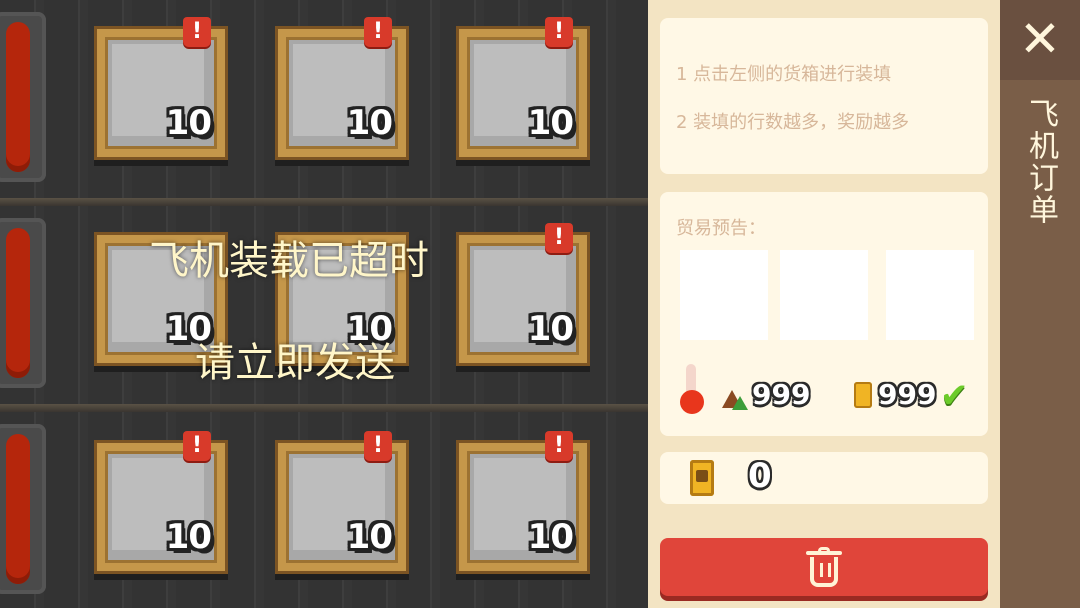  What do you see at coordinates (295, 363) in the screenshot?
I see `send-now-message: 请立即发送` at bounding box center [295, 363].